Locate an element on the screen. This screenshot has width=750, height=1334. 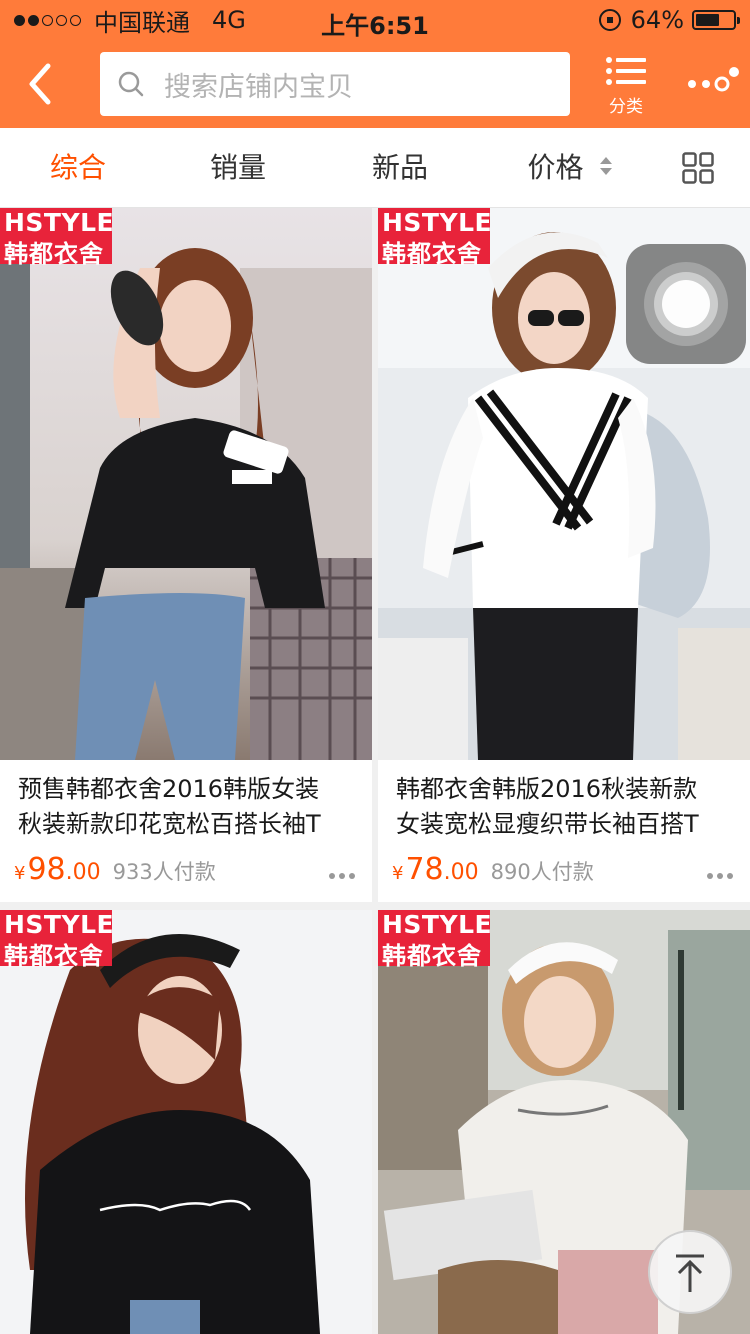
price-row: ¥ 98 .00 933人付款 is located at coordinates (189, 872).